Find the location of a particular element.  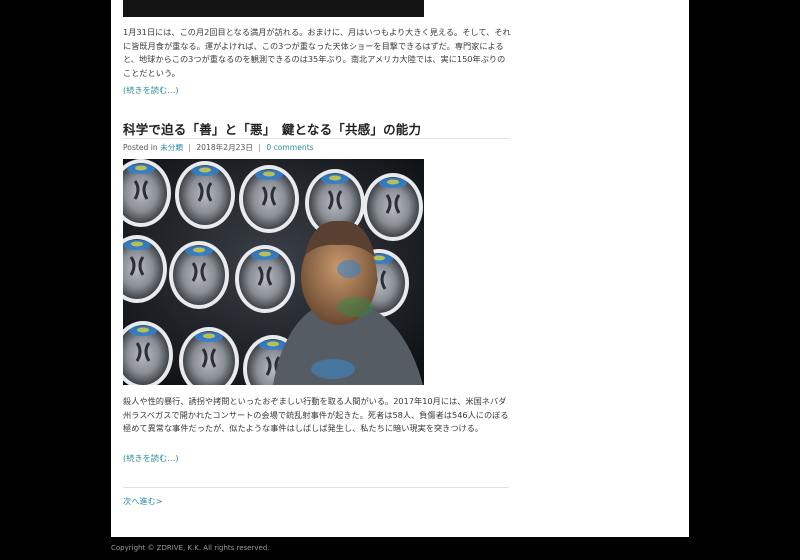

post-read-more-link: (続きを読む…) is located at coordinates (151, 458).